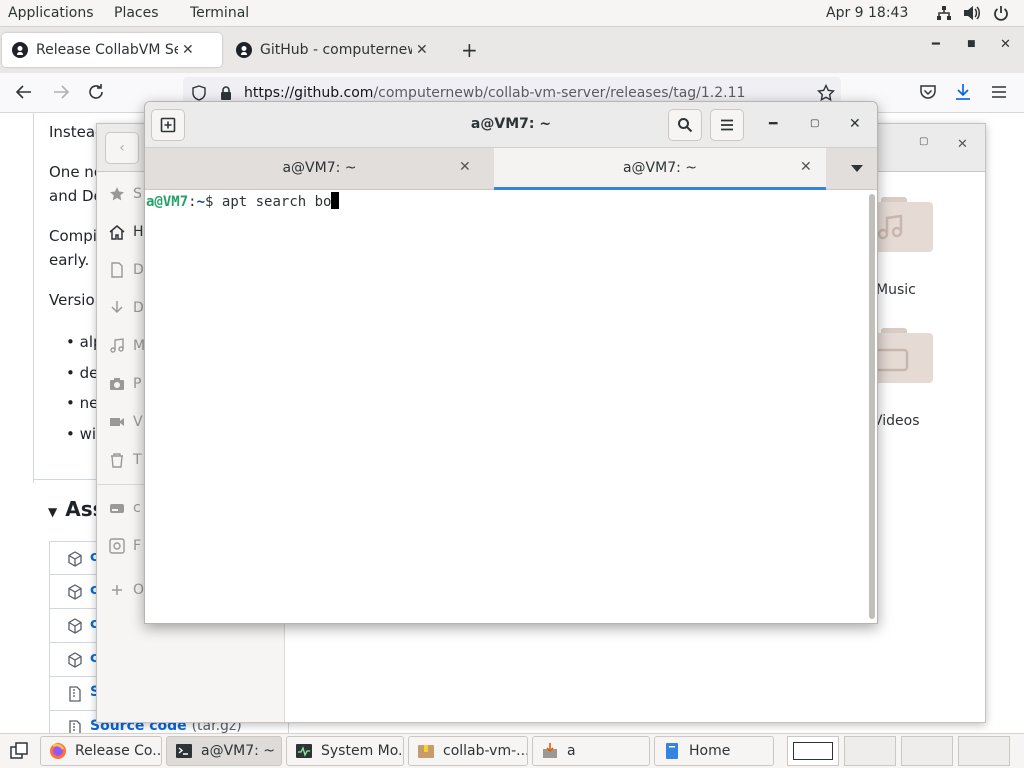 This screenshot has width=1024, height=768. Describe the element at coordinates (928, 94) in the screenshot. I see `pocket-icon` at that location.